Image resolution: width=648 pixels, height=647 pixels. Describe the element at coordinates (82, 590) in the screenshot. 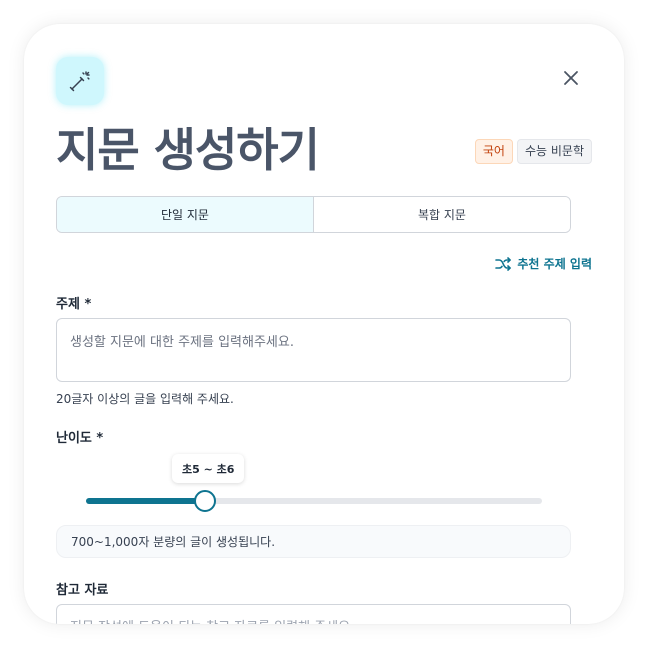

I see `reference-label: 참고 자료` at that location.